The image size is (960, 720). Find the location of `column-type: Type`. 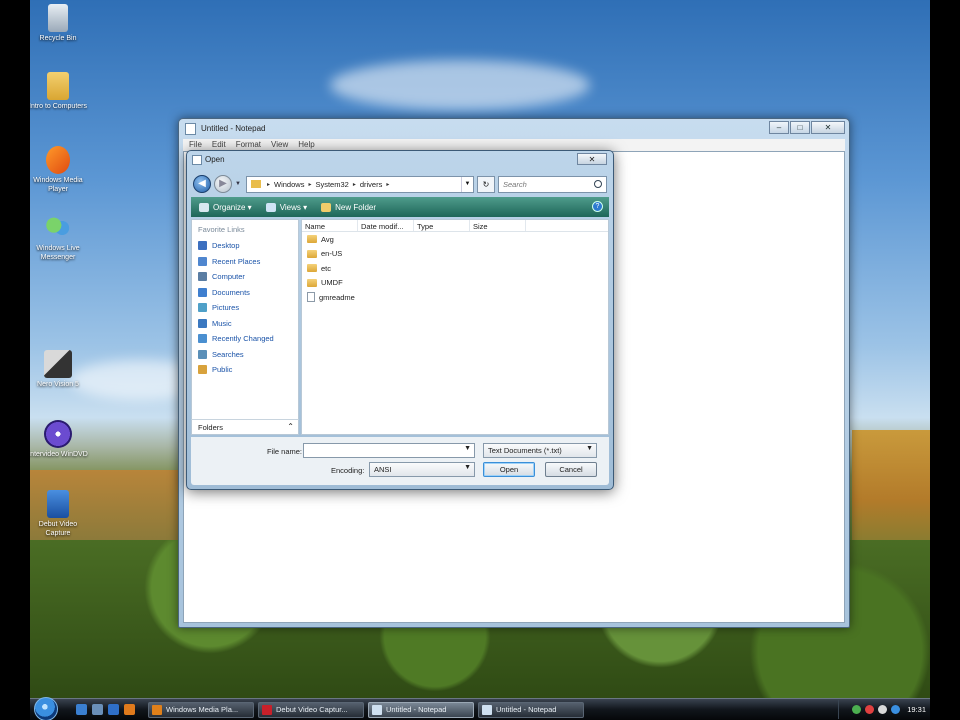

column-type: Type is located at coordinates (442, 225).